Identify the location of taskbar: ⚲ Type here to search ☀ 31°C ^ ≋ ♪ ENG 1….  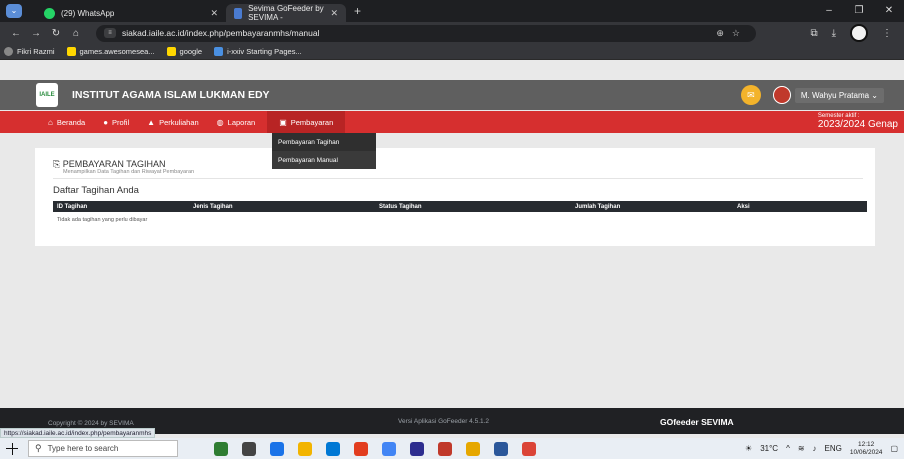
(452, 448).